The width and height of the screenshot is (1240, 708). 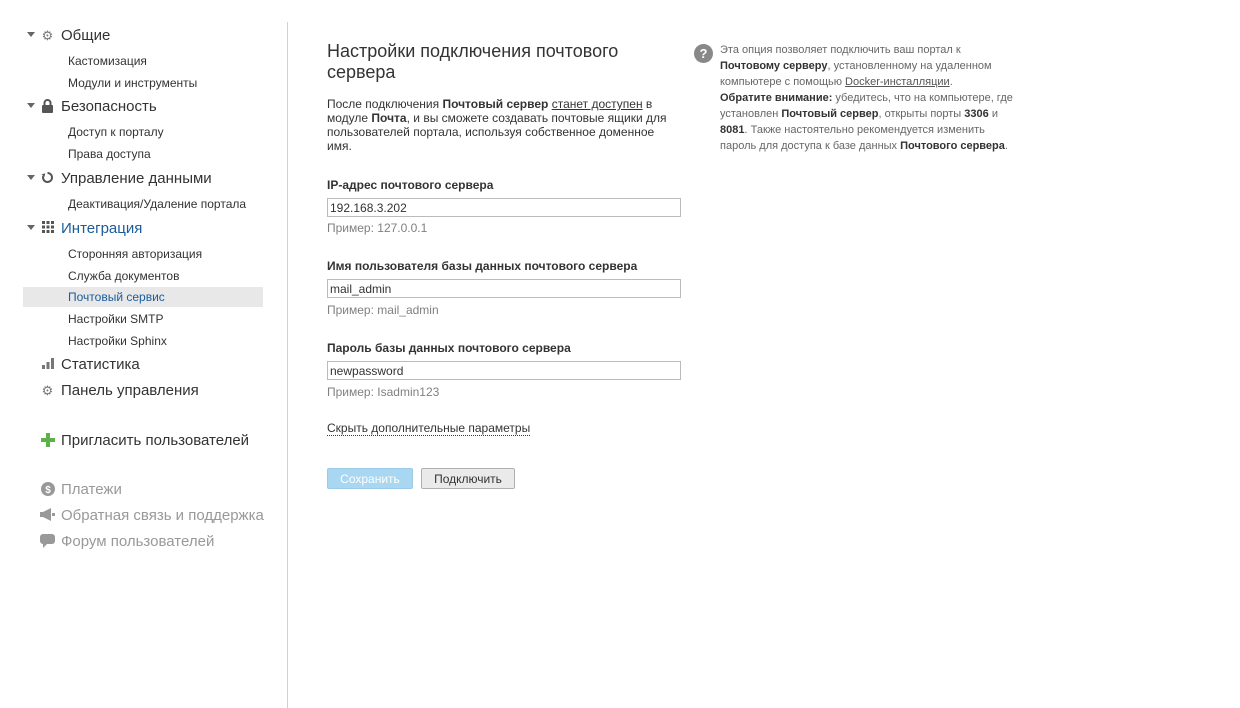 What do you see at coordinates (143, 83) in the screenshot?
I see `sidebar-item-modules: Модули и инструменты` at bounding box center [143, 83].